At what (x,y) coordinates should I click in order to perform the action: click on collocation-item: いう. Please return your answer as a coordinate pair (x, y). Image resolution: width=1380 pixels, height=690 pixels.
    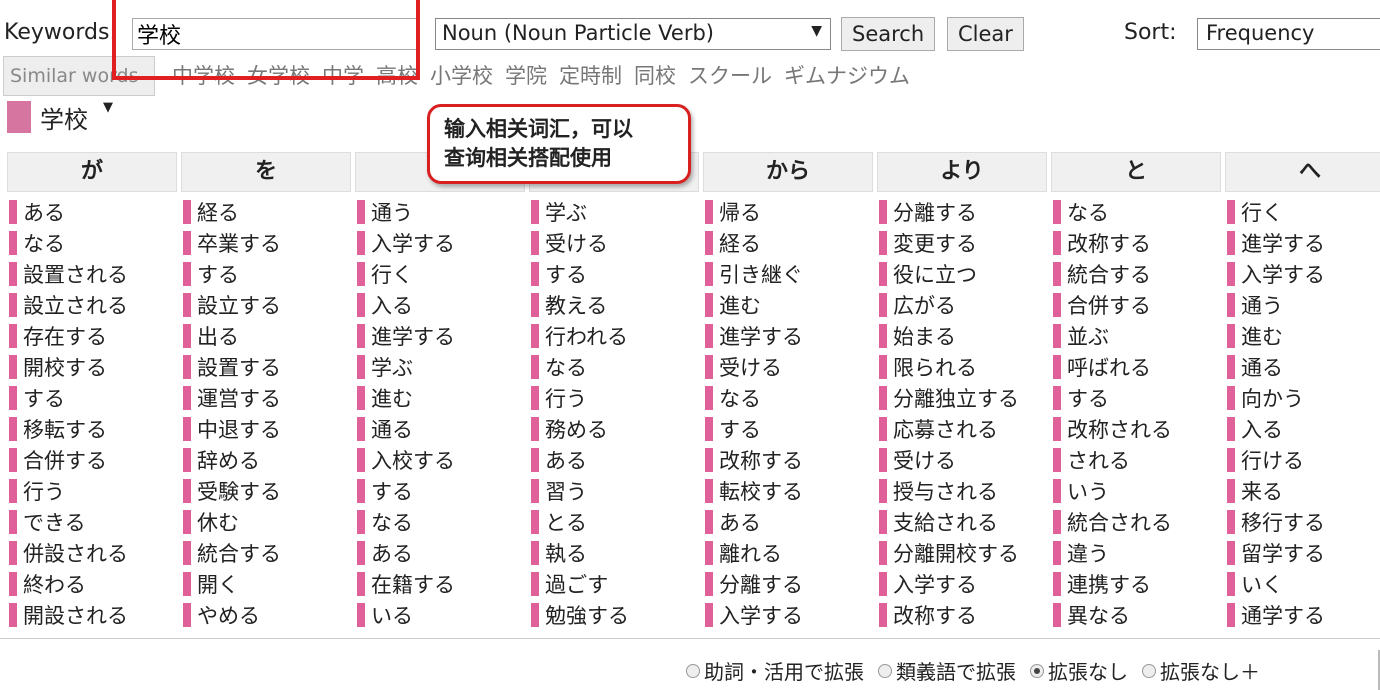
    Looking at the image, I should click on (1136, 490).